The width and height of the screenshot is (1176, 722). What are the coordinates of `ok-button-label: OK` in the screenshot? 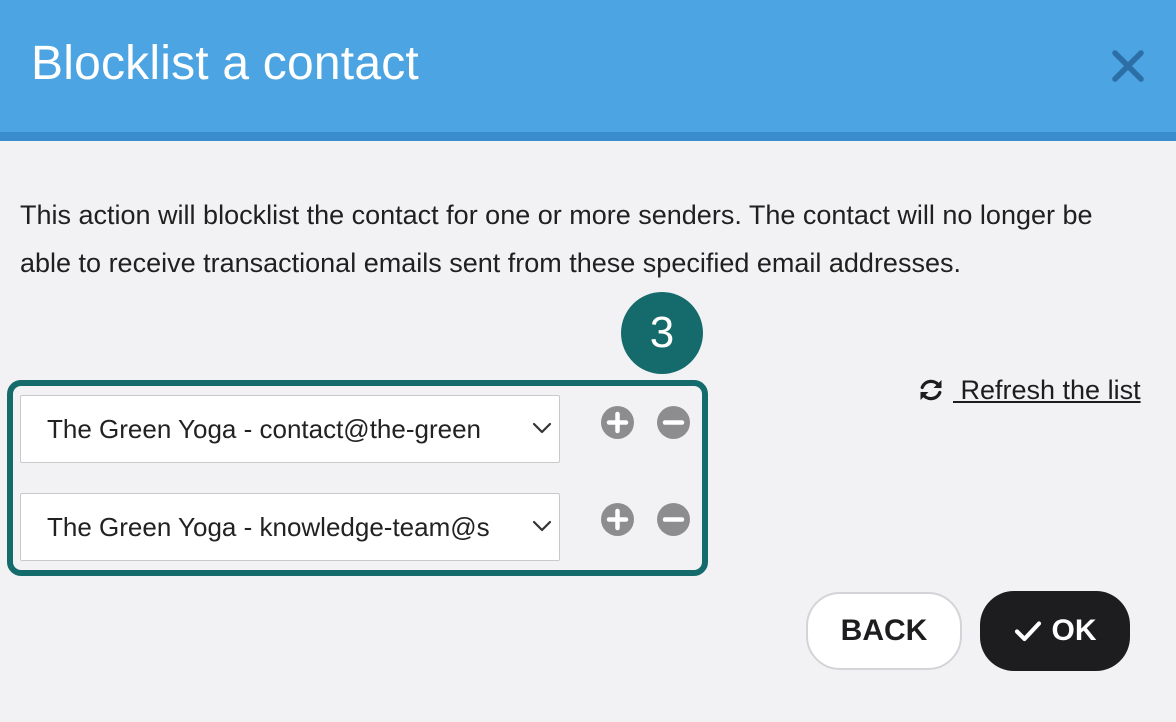 It's located at (1074, 630).